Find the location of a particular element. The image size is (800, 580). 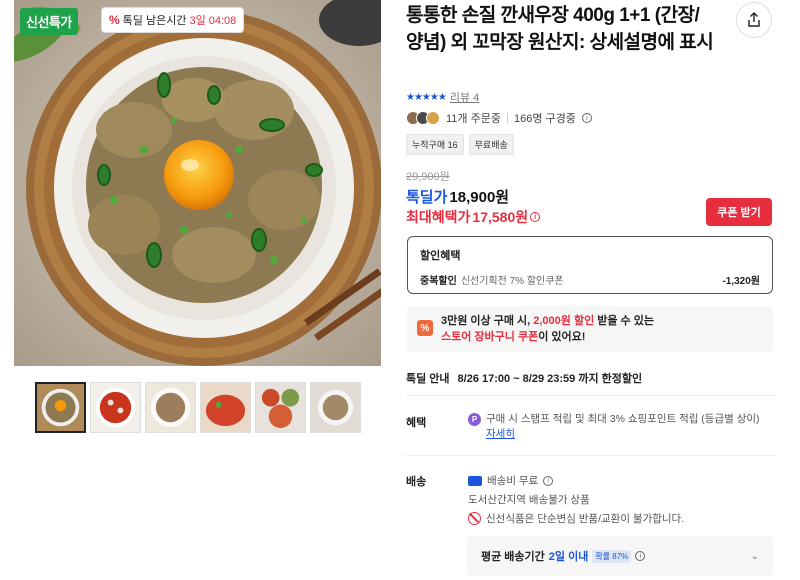

tag-free-shipping: 무료배송 is located at coordinates (491, 144).